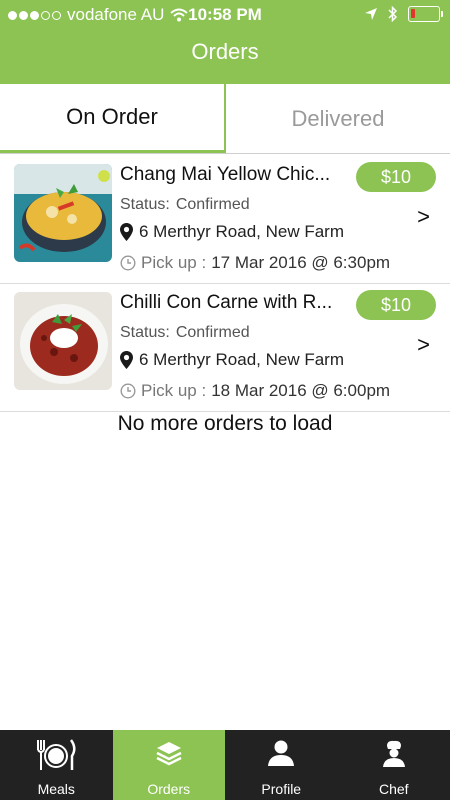 The height and width of the screenshot is (800, 450). Describe the element at coordinates (281, 789) in the screenshot. I see `tab-label: Profile` at that location.